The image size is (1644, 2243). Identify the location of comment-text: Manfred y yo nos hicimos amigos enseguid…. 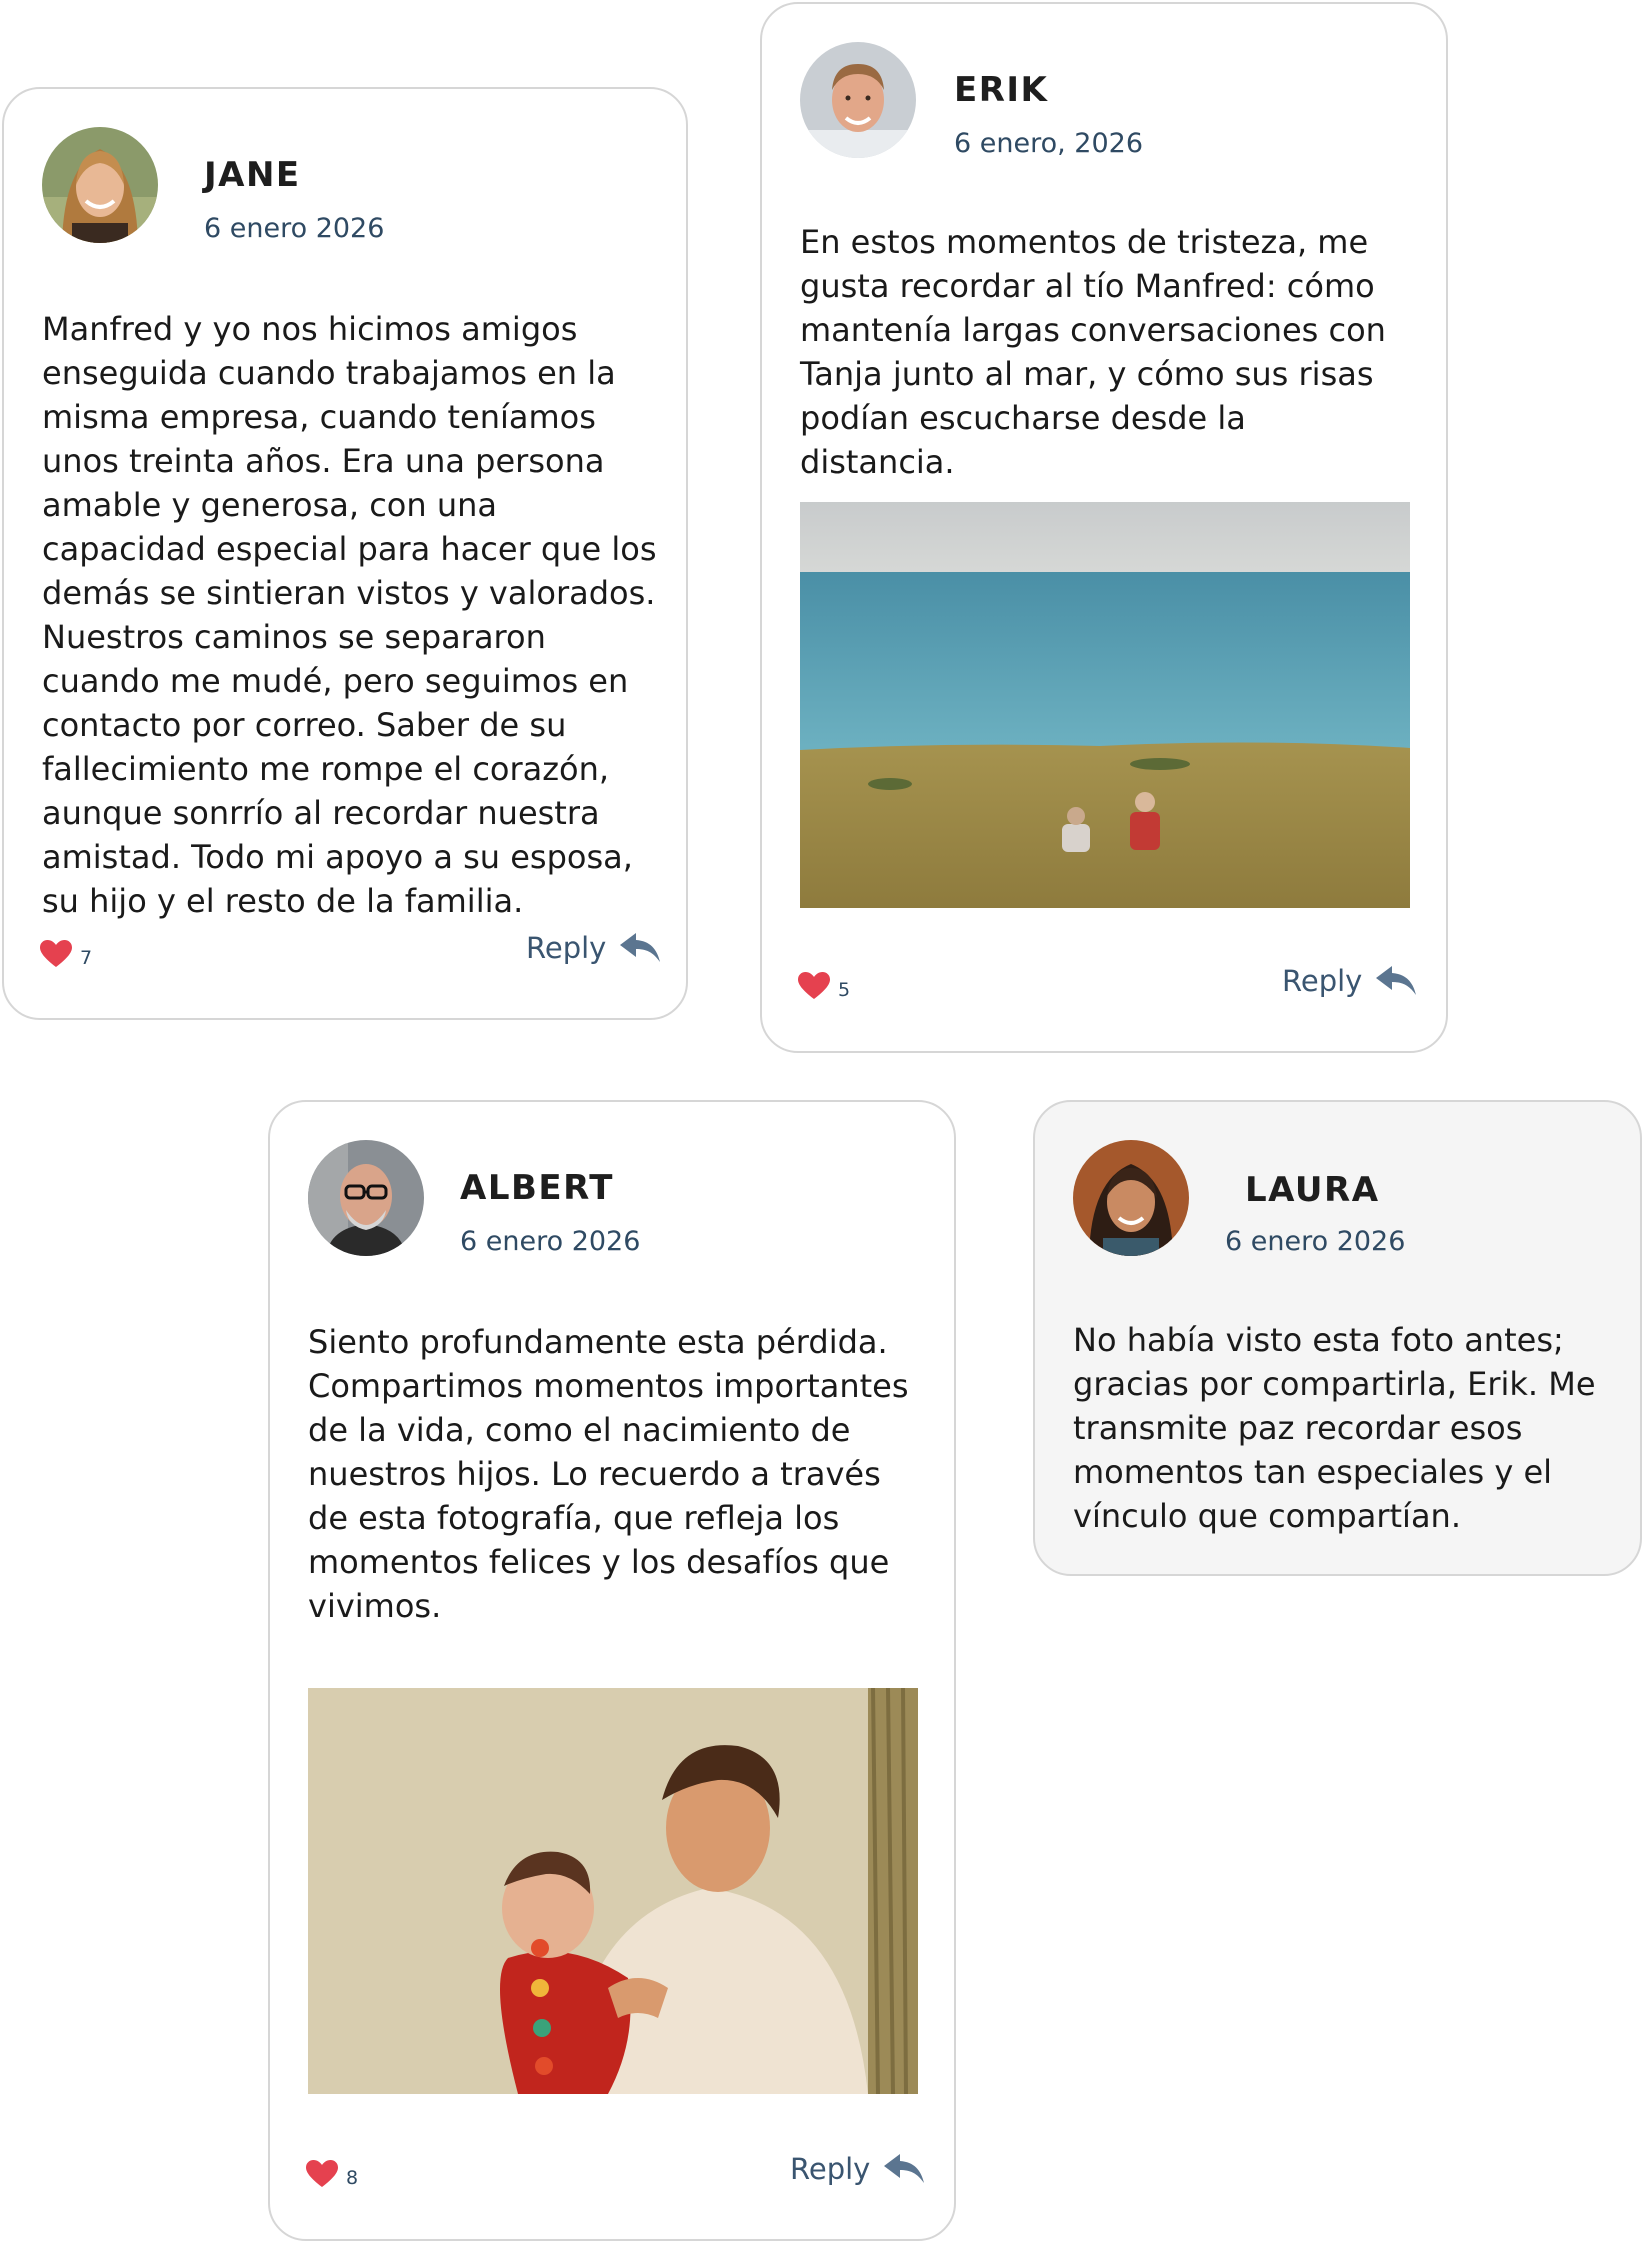
(349, 615).